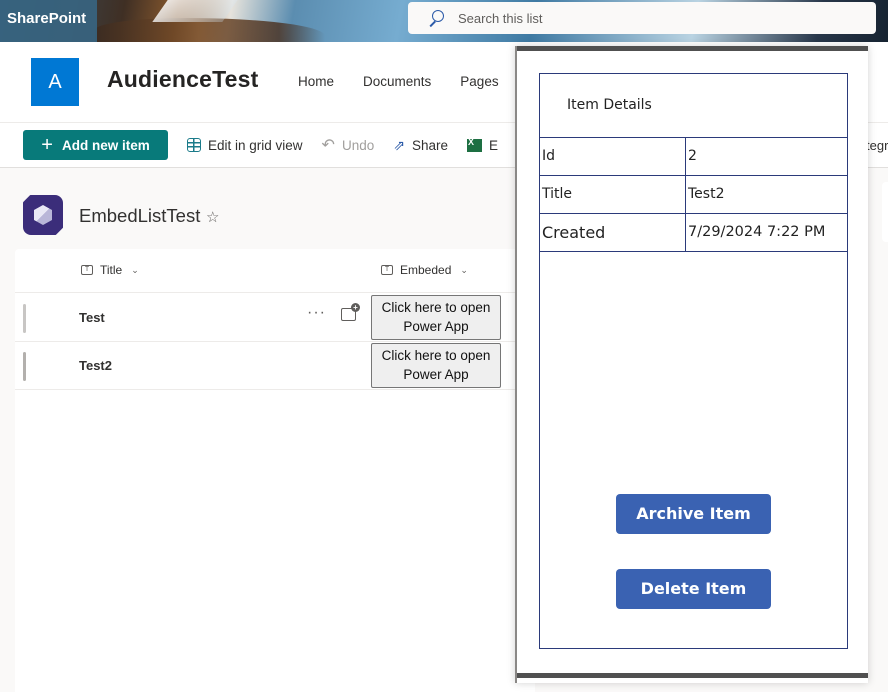  What do you see at coordinates (275, 271) in the screenshot?
I see `column-header-row: T Title ⌄ T Embeded ⌄` at bounding box center [275, 271].